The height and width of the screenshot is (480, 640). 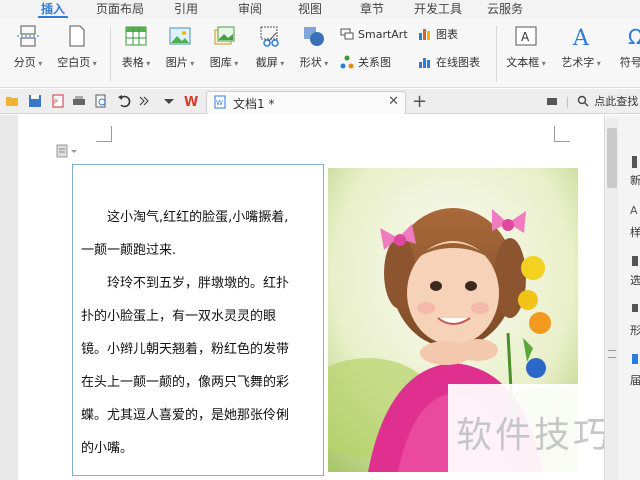 I want to click on search-icon, so click(x=583, y=101).